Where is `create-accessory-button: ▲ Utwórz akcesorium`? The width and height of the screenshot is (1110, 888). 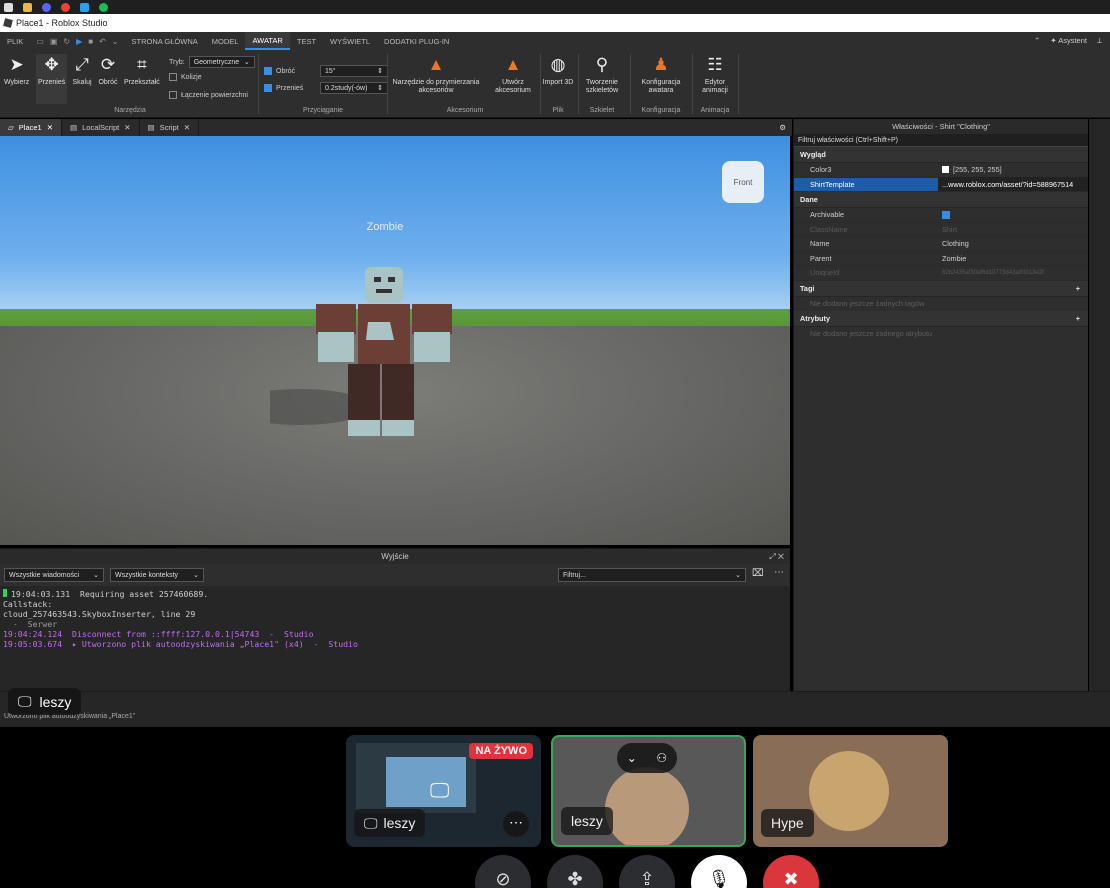 create-accessory-button: ▲ Utwórz akcesorium is located at coordinates (513, 74).